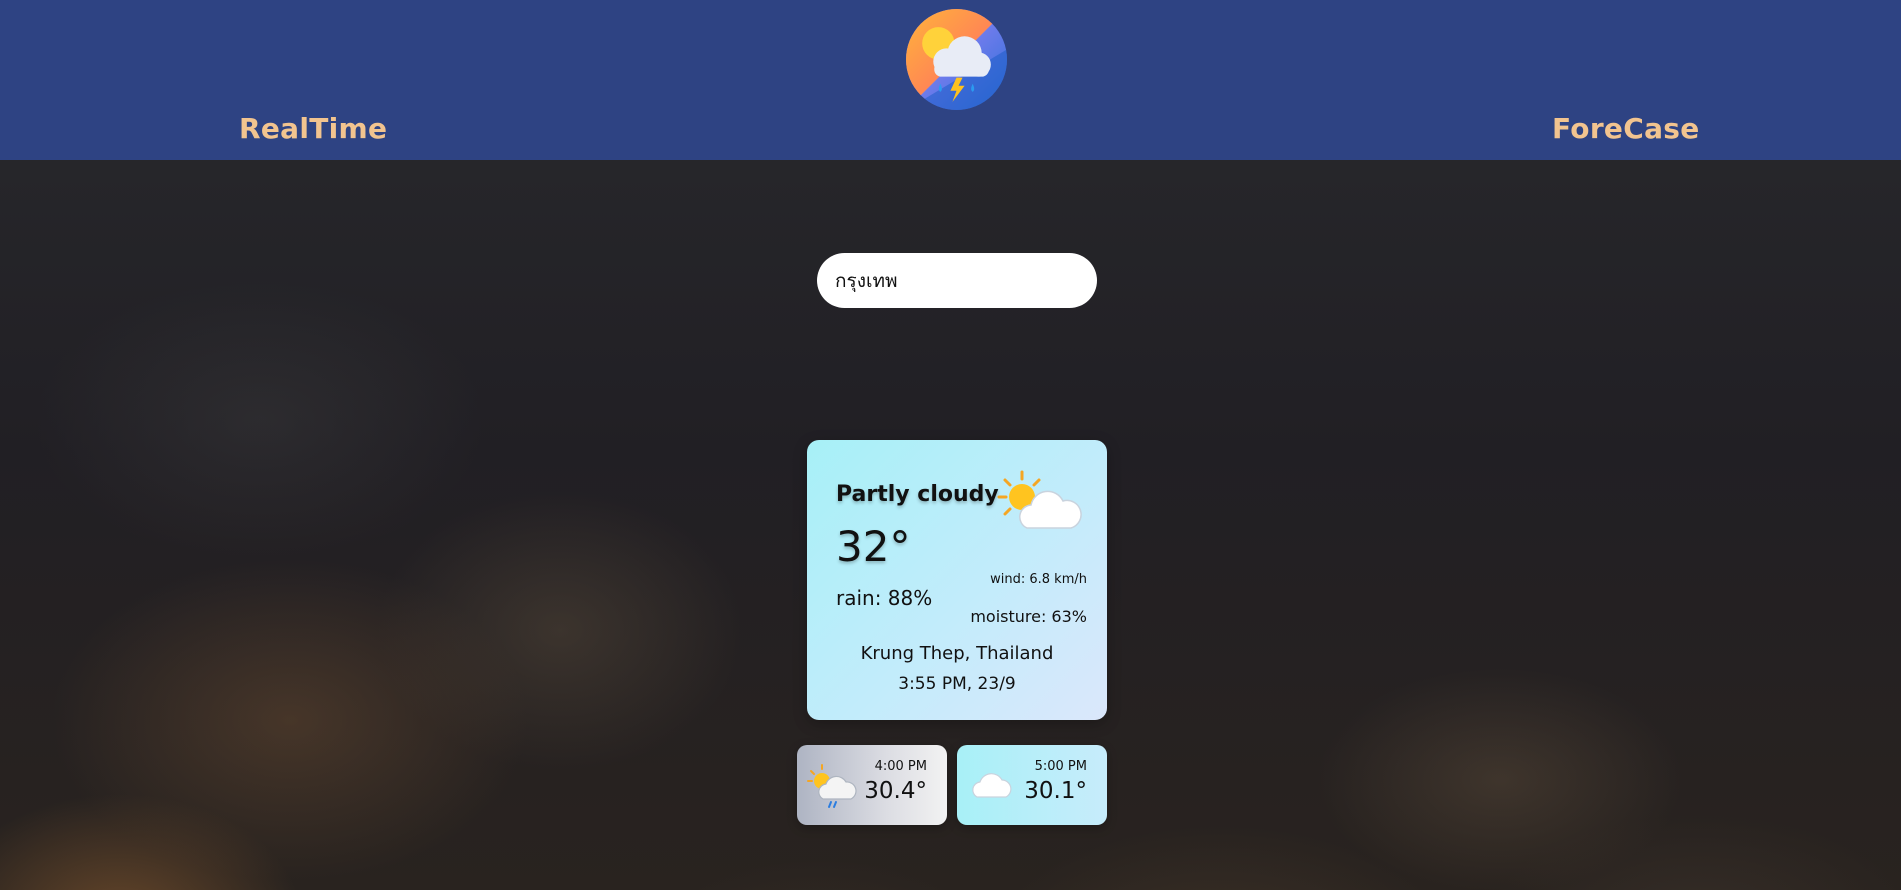 This screenshot has height=890, width=1901. I want to click on cloud-icon, so click(992, 785).